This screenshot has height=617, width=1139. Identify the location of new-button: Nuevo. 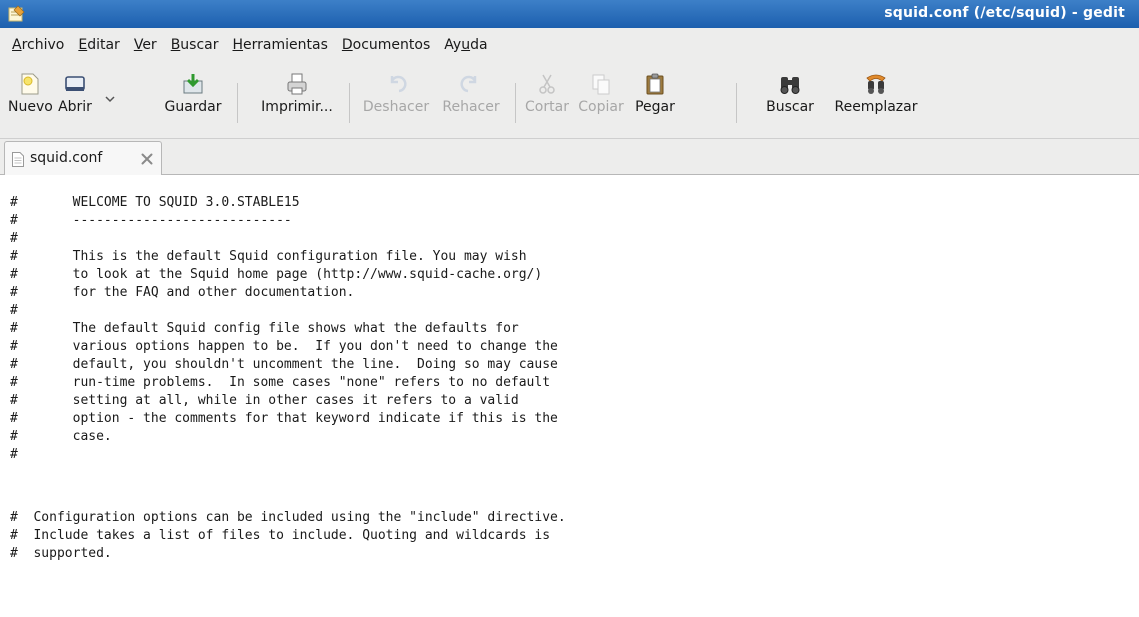
(30, 100).